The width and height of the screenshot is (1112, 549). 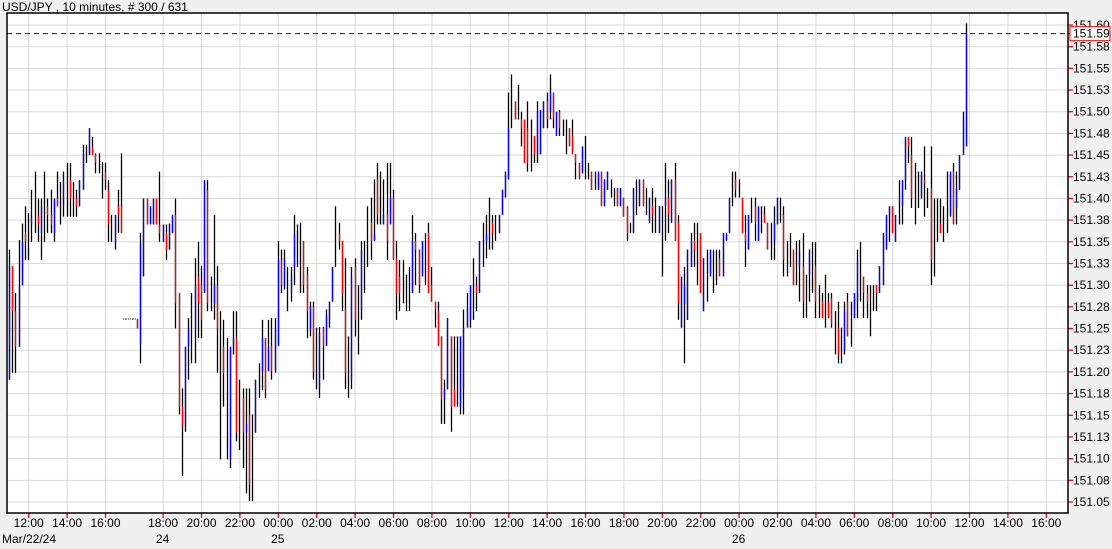 What do you see at coordinates (1091, 242) in the screenshot?
I see `y-tick-label: 151.35` at bounding box center [1091, 242].